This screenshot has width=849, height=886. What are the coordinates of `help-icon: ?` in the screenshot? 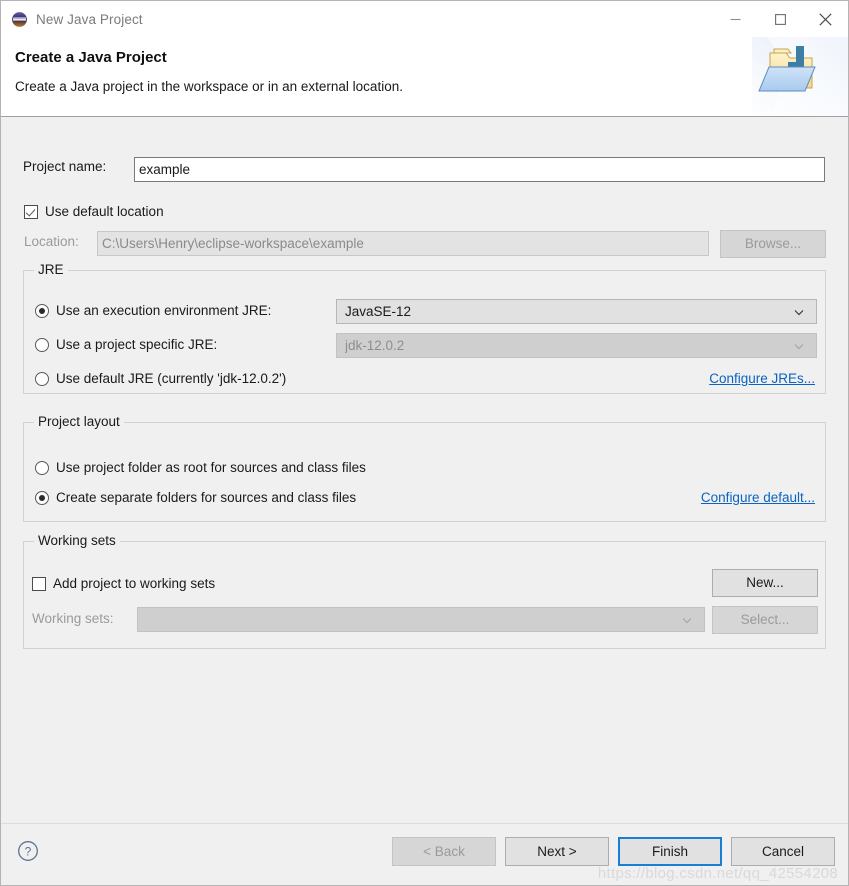 It's located at (28, 851).